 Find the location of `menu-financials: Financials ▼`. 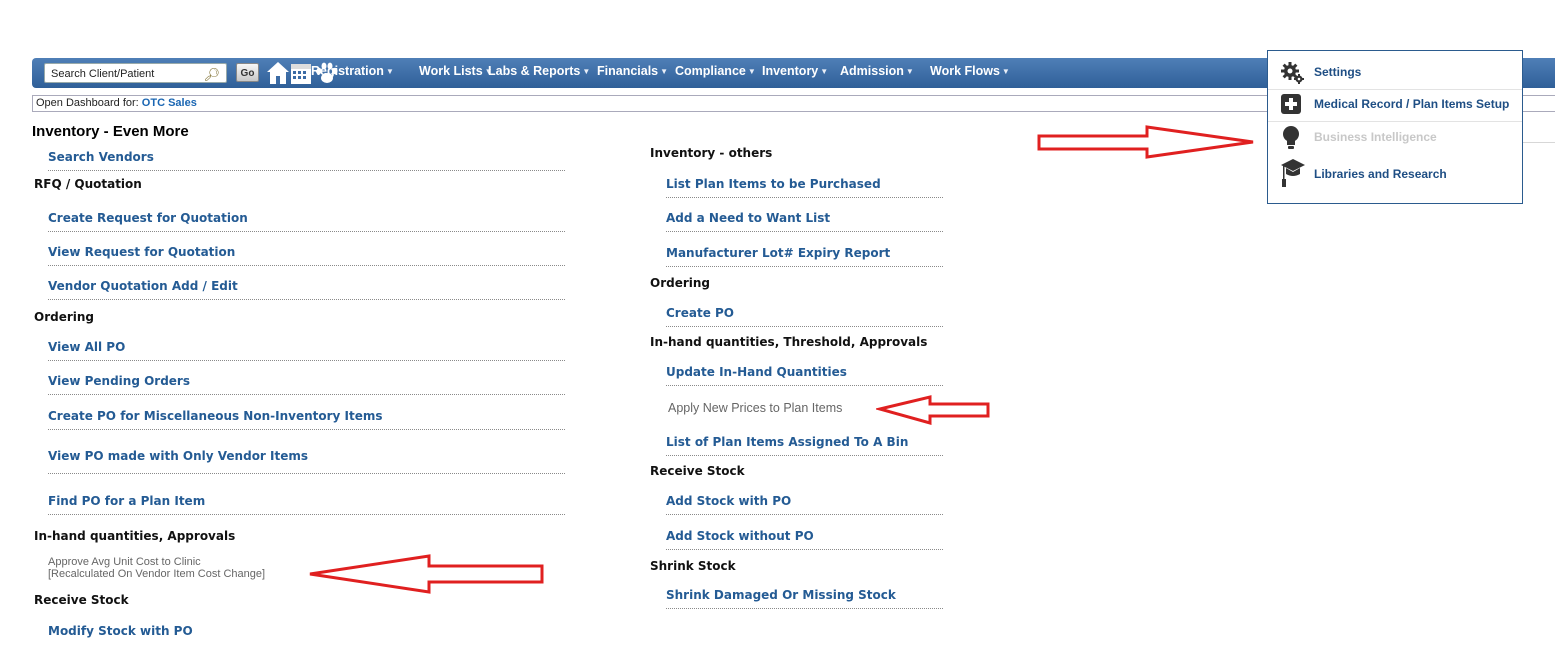

menu-financials: Financials ▼ is located at coordinates (632, 71).